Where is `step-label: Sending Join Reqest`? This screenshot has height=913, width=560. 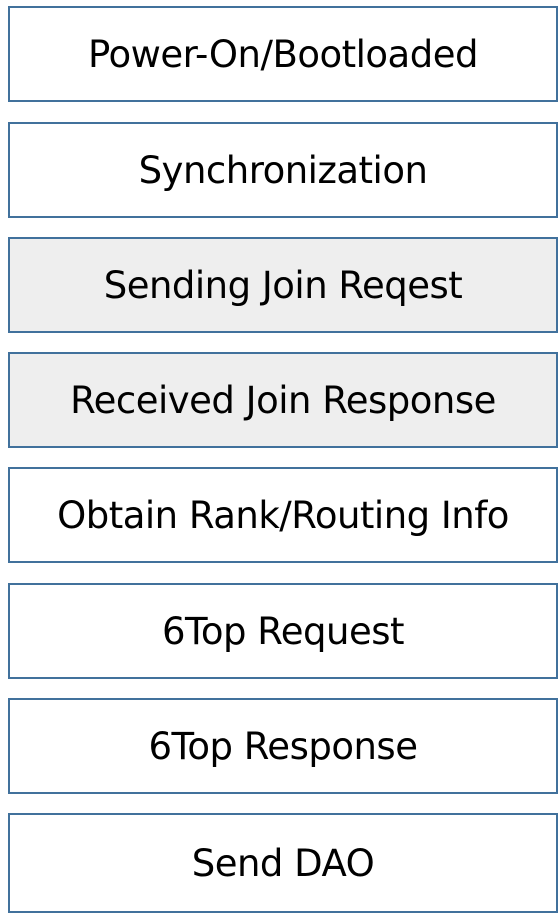 step-label: Sending Join Reqest is located at coordinates (283, 285).